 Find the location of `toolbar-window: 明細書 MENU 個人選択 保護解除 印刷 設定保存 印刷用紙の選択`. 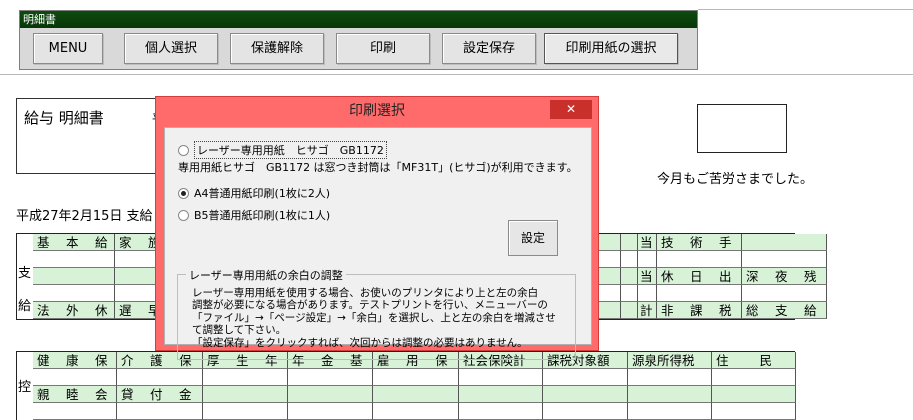

toolbar-window: 明細書 MENU 個人選択 保護解除 印刷 設定保存 印刷用紙の選択 is located at coordinates (358, 40).